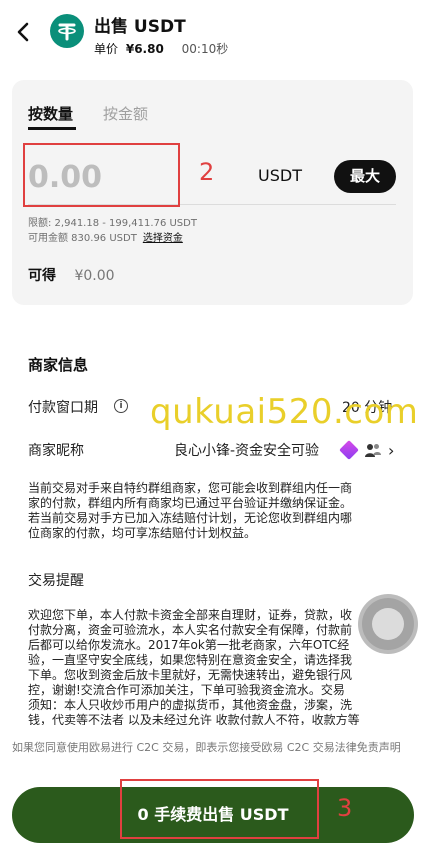 This screenshot has width=426, height=845. What do you see at coordinates (190, 615) in the screenshot?
I see `reminder-line: 欢迎您下单，本人付款卡资金全部来自理财，证券，贷款，收` at bounding box center [190, 615].